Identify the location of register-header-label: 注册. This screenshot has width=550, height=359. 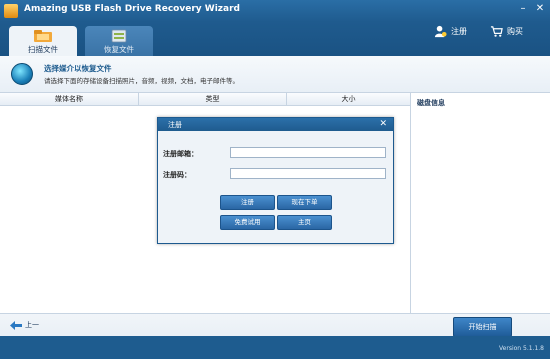
(459, 31).